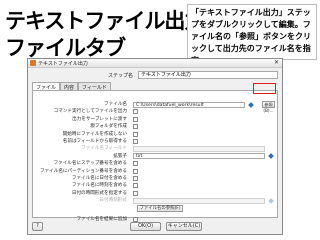 This screenshot has width=320, height=240. I want to click on show-filenames-row: ファイル名の参照(F), so click(155, 208).